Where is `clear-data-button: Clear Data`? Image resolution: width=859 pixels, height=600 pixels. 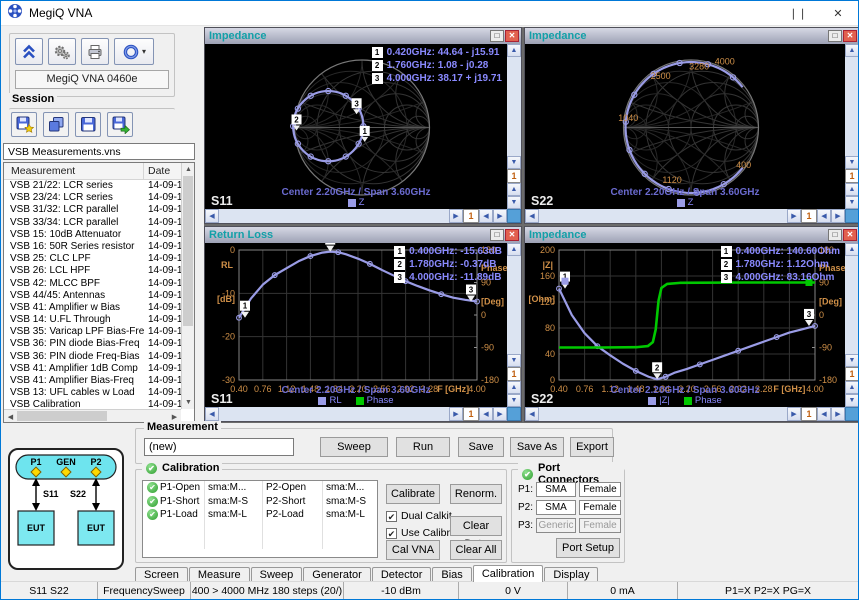 clear-data-button: Clear Data is located at coordinates (476, 533).